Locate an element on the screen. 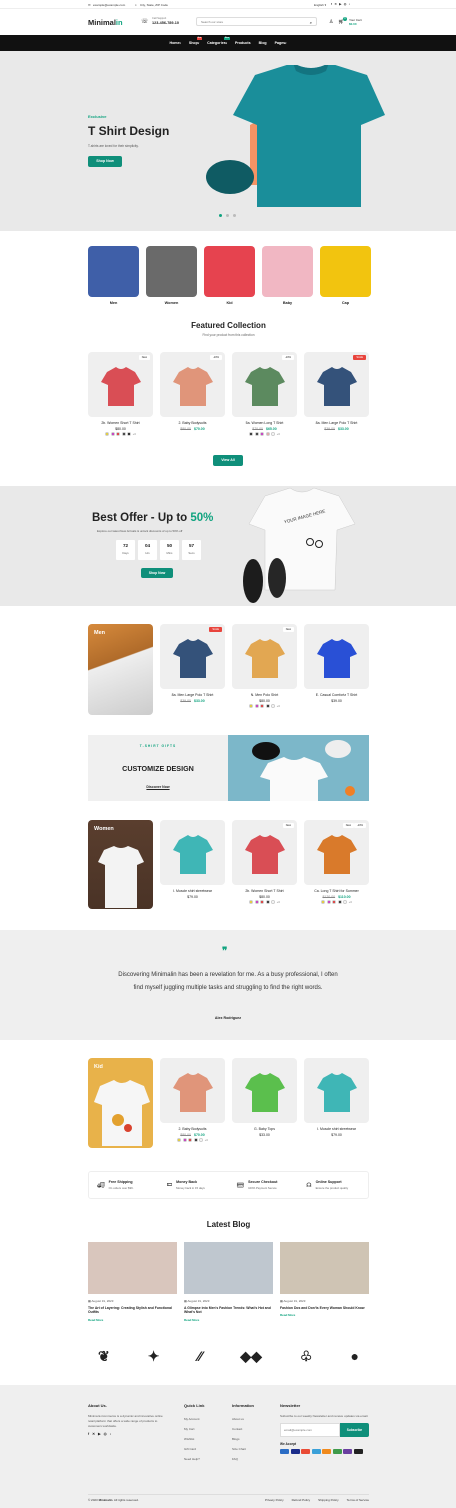 The width and height of the screenshot is (456, 1508). product-card: G. Baby Tops $33.00 is located at coordinates (264, 1097).